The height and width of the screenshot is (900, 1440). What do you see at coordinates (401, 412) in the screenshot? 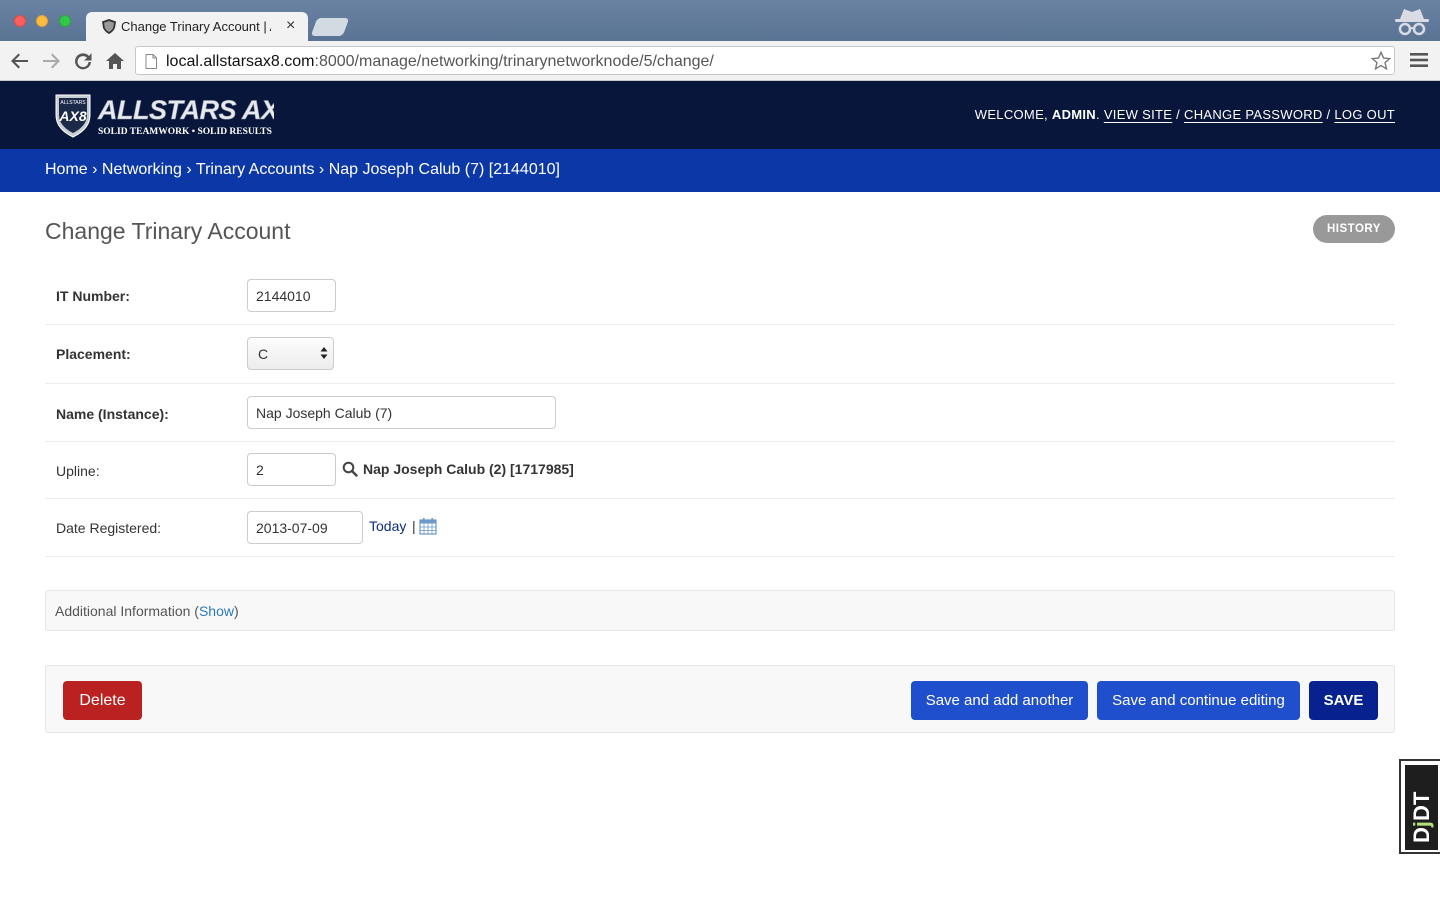
I see `name-input: Nap Joseph Calub (7)` at bounding box center [401, 412].